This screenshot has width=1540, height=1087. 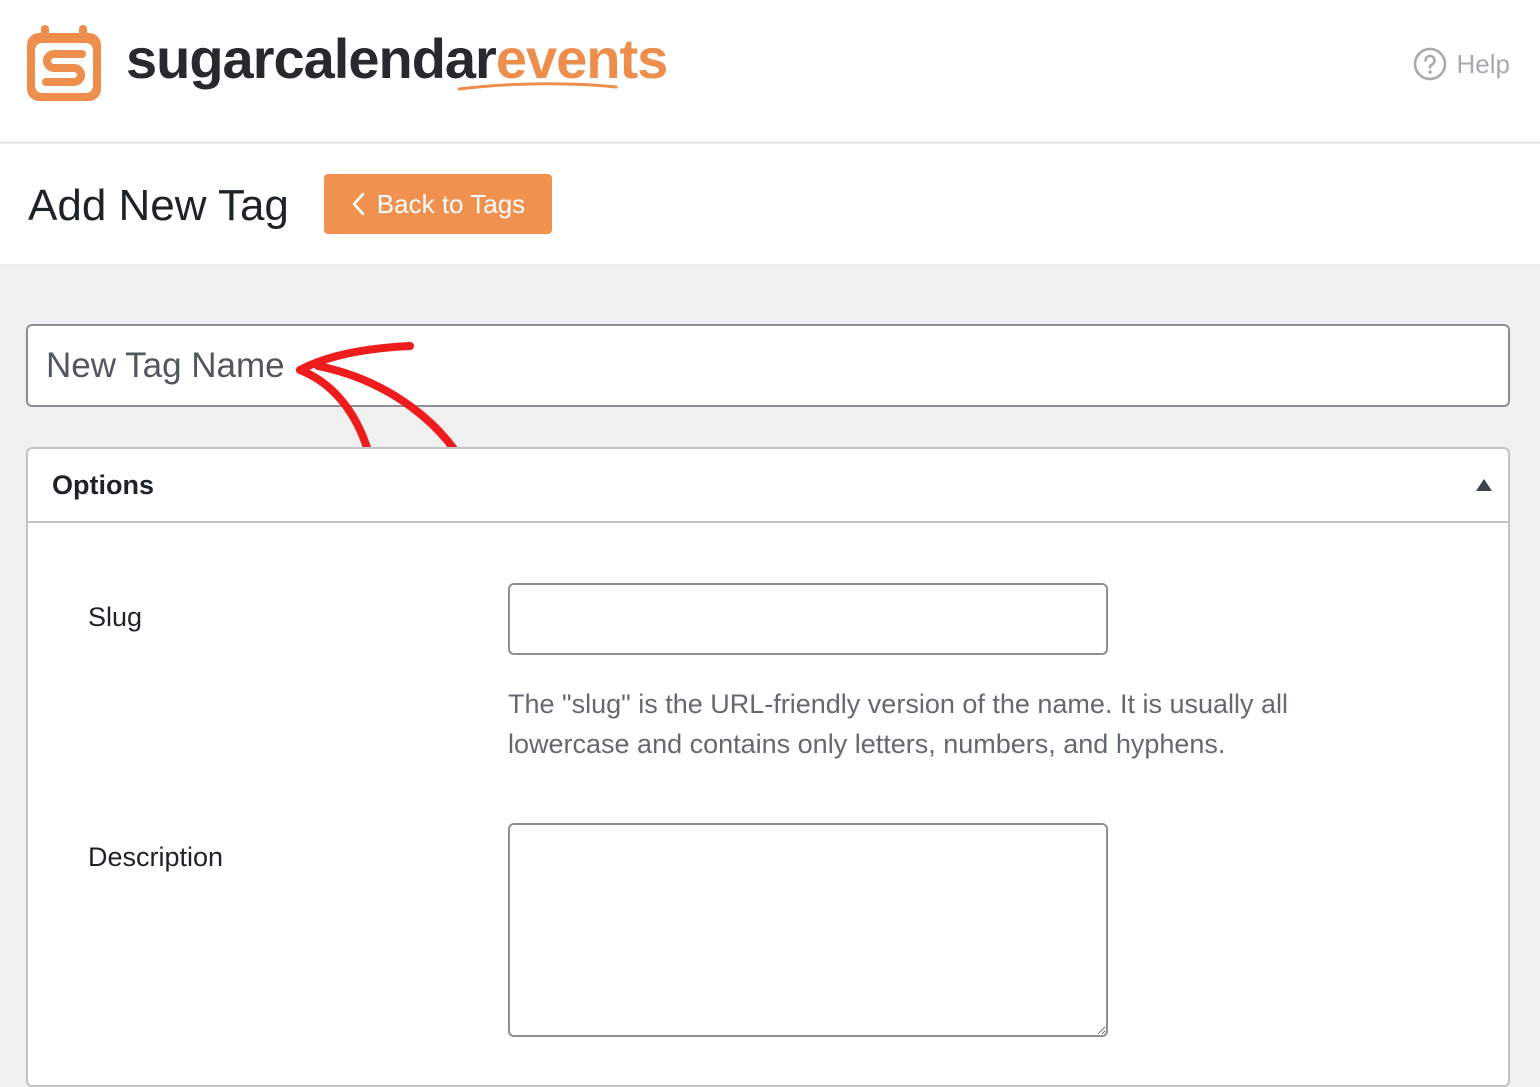 What do you see at coordinates (1483, 63) in the screenshot?
I see `help-label: Help` at bounding box center [1483, 63].